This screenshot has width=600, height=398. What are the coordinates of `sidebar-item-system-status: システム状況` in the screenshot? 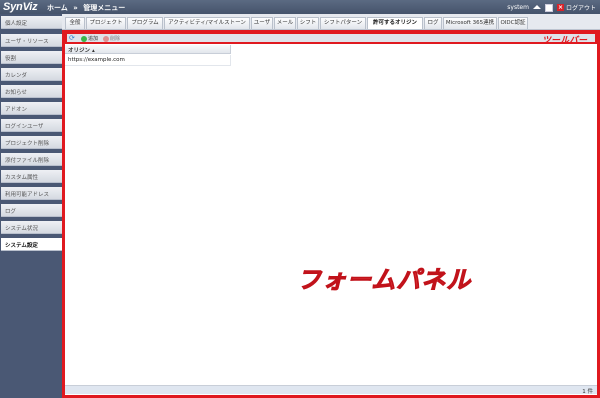 It's located at (31, 227).